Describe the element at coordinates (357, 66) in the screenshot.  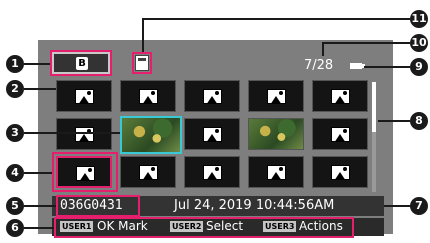
I see `battery-icon` at that location.